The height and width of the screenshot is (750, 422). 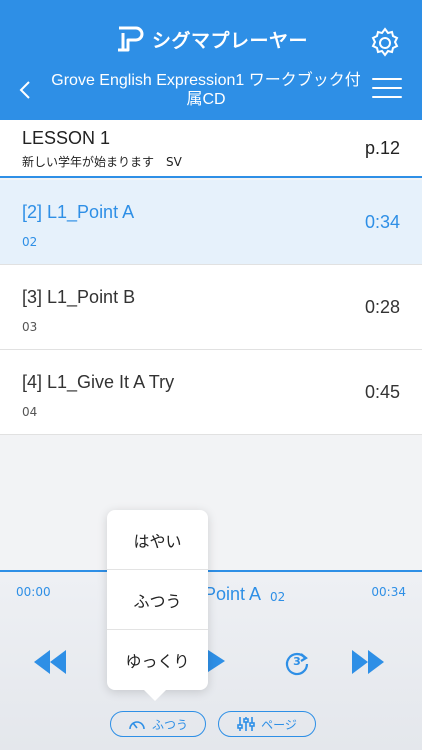 I want to click on sliders-icon, so click(x=246, y=724).